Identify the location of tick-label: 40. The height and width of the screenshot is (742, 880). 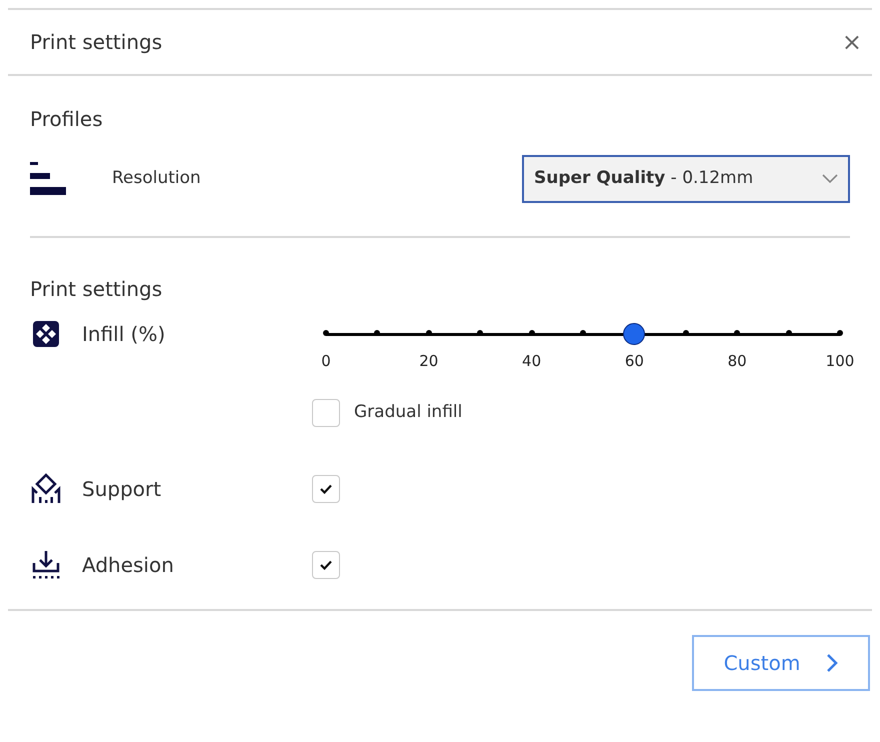
(532, 361).